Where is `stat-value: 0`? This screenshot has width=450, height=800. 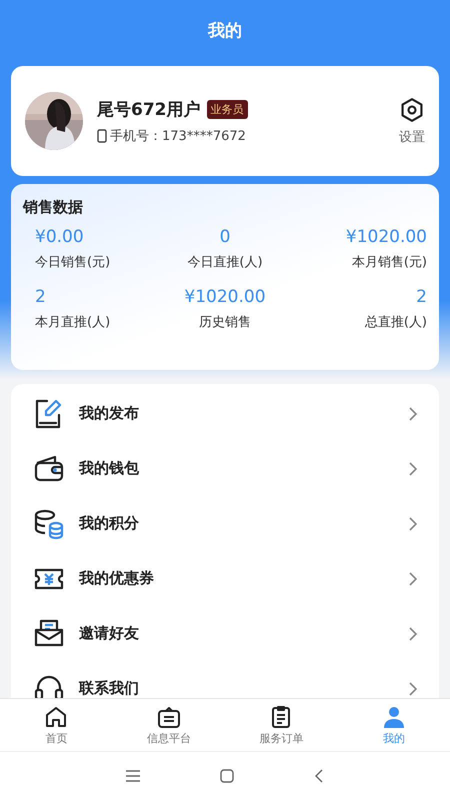
stat-value: 0 is located at coordinates (225, 237).